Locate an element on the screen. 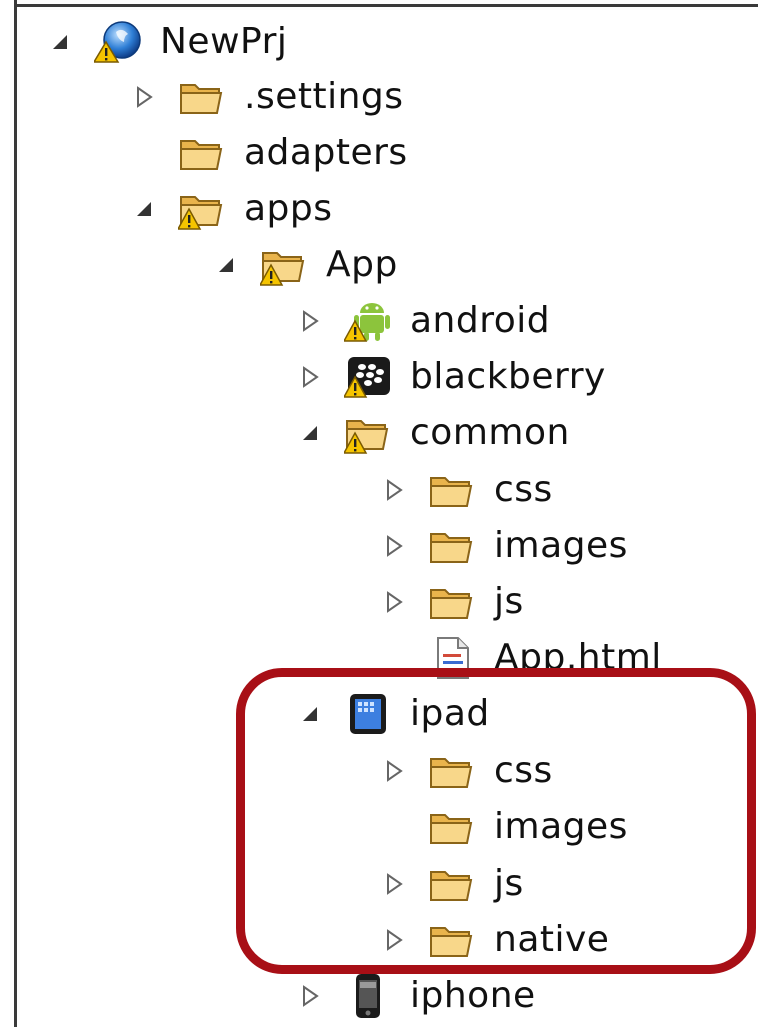 The image size is (758, 1027). tree-item-label: NewPrj is located at coordinates (224, 41).